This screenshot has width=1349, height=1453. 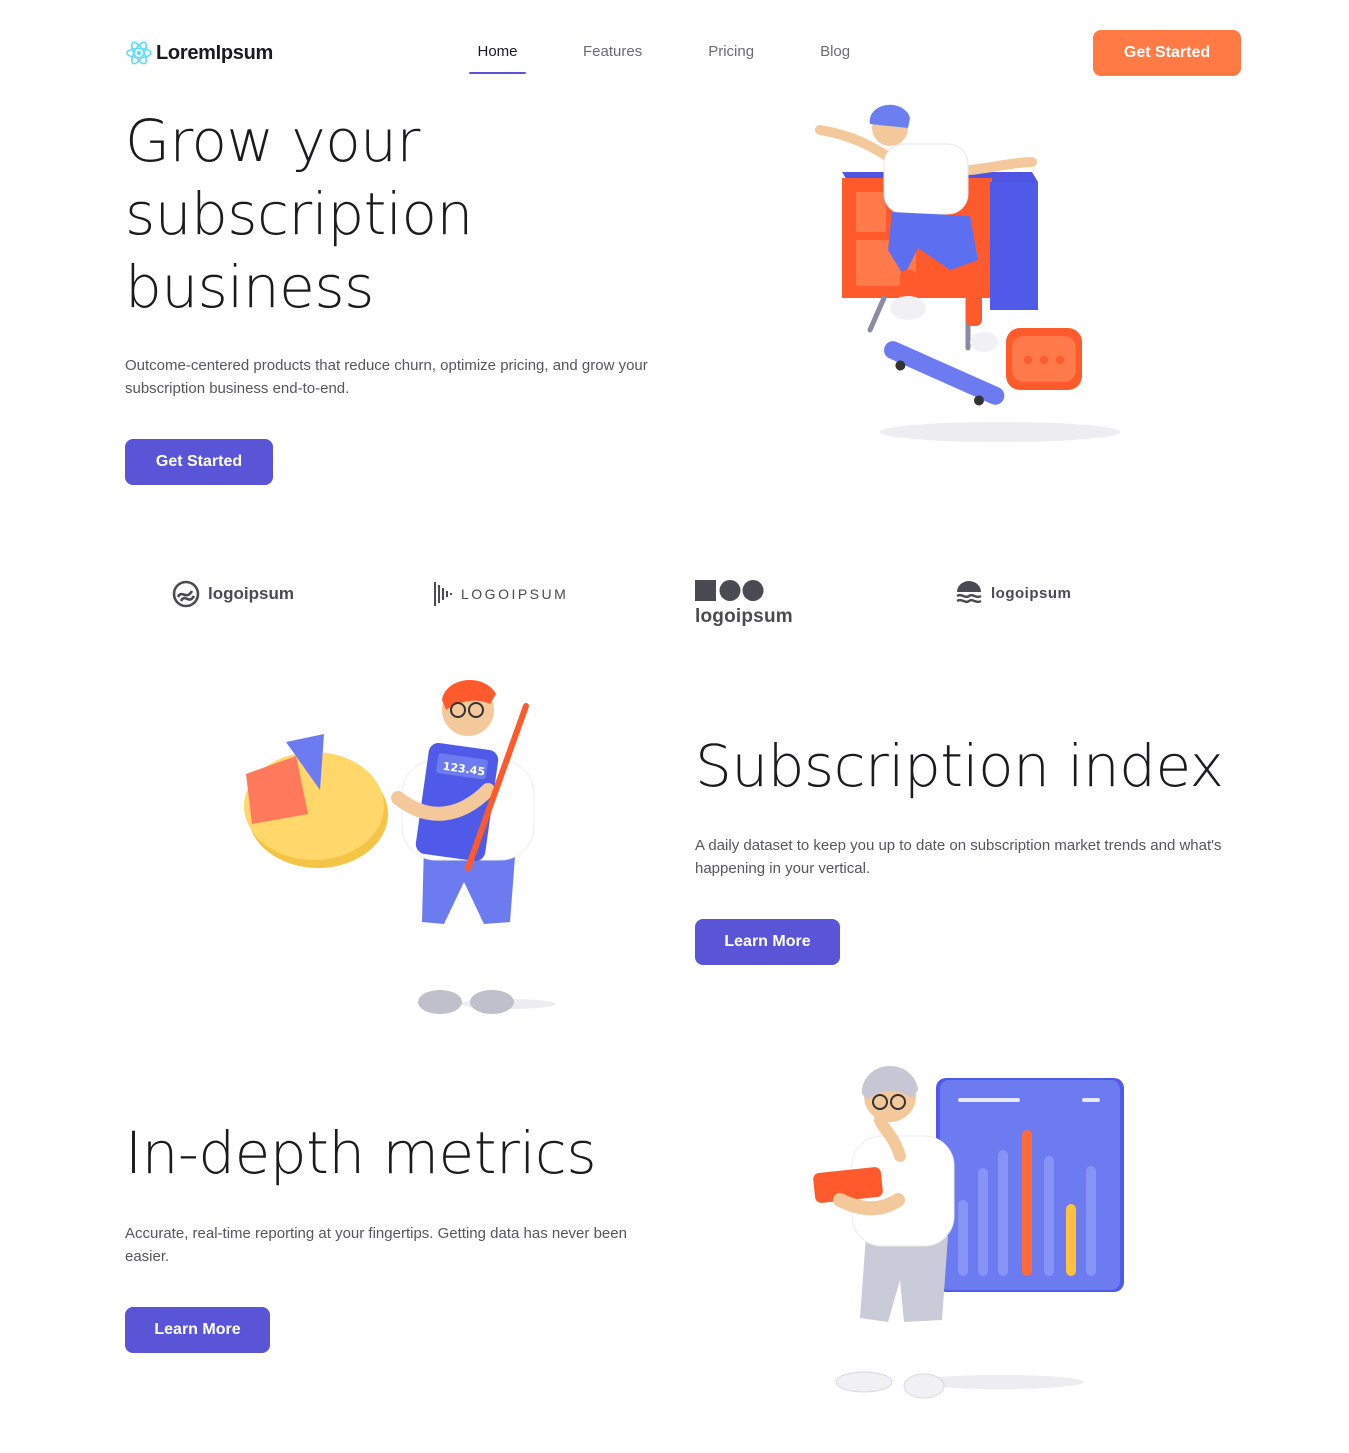 What do you see at coordinates (674, 605) in the screenshot?
I see `partner-logos: logoipsum LOGOIPSUM logoipsum logoipsum` at bounding box center [674, 605].